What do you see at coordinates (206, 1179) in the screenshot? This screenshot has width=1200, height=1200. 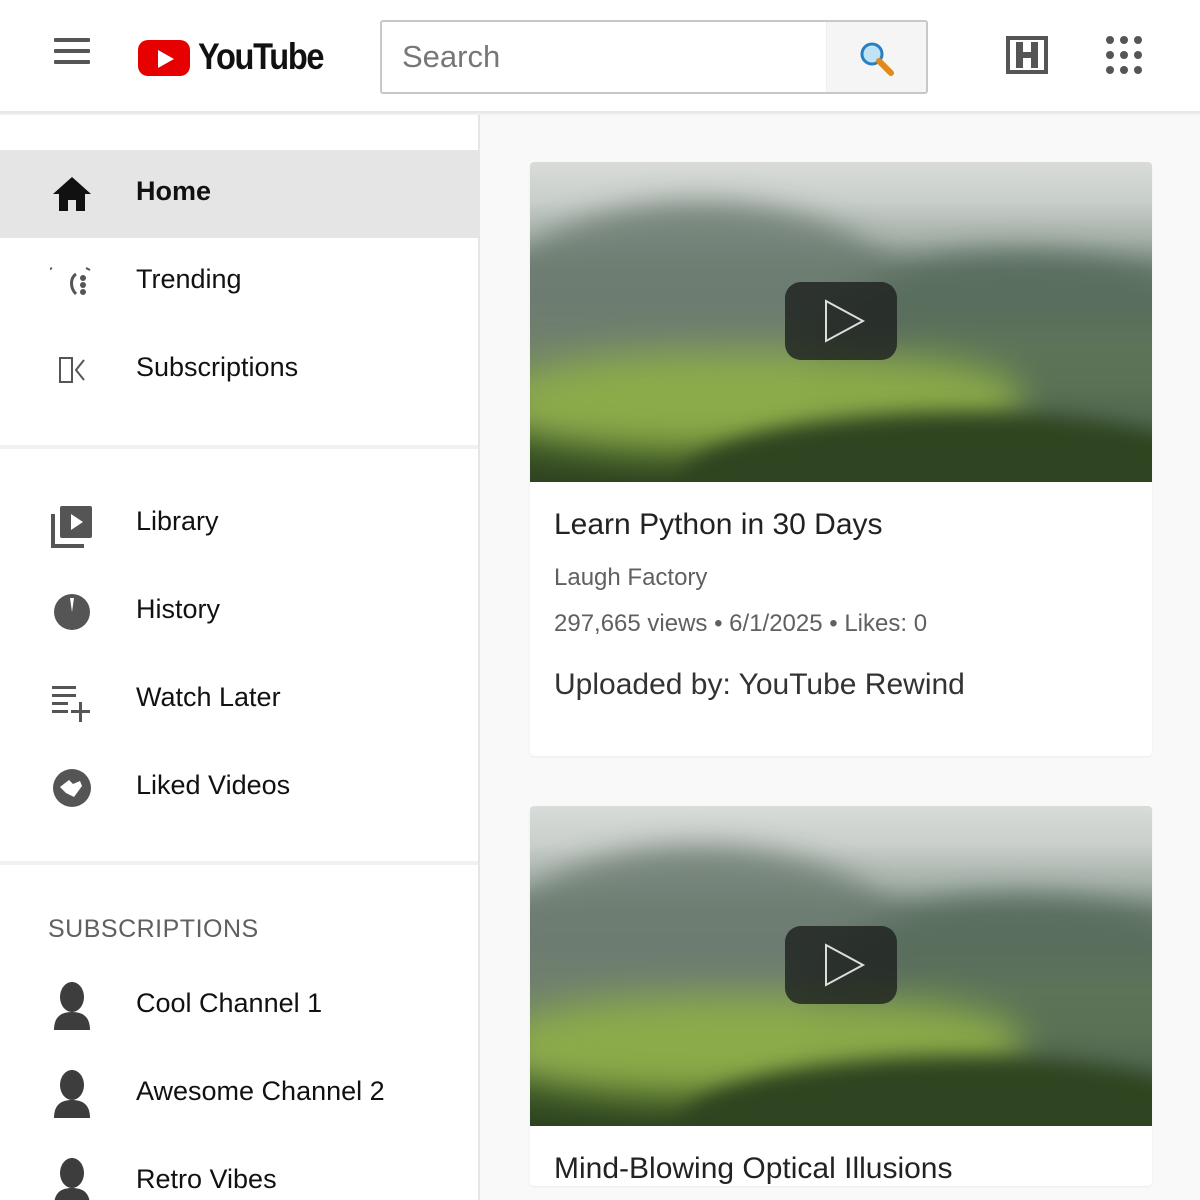 I see `subscription-name: Retro Vibes` at bounding box center [206, 1179].